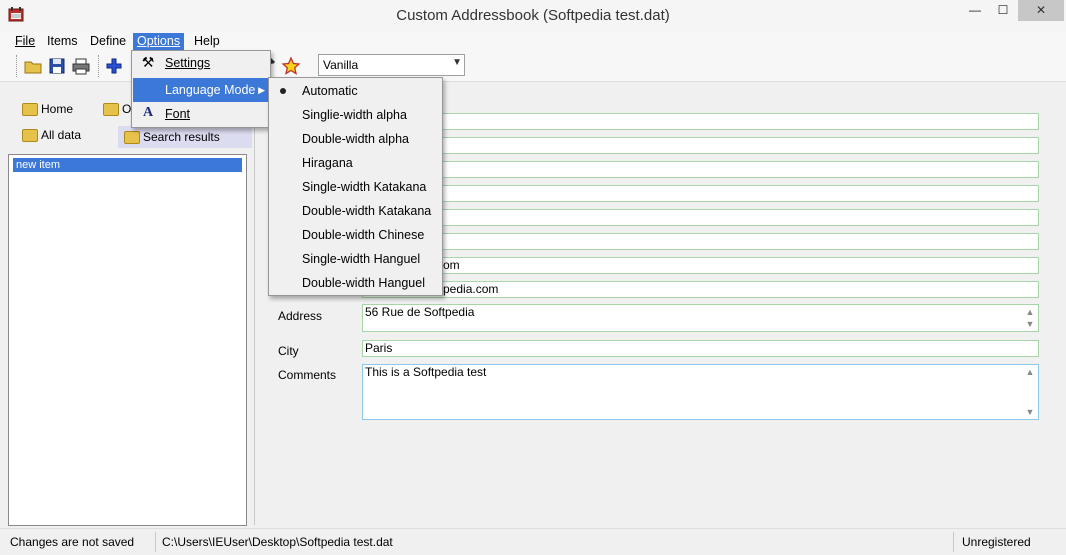  What do you see at coordinates (261, 90) in the screenshot?
I see `submenu-arrow-icon: ▶` at bounding box center [261, 90].